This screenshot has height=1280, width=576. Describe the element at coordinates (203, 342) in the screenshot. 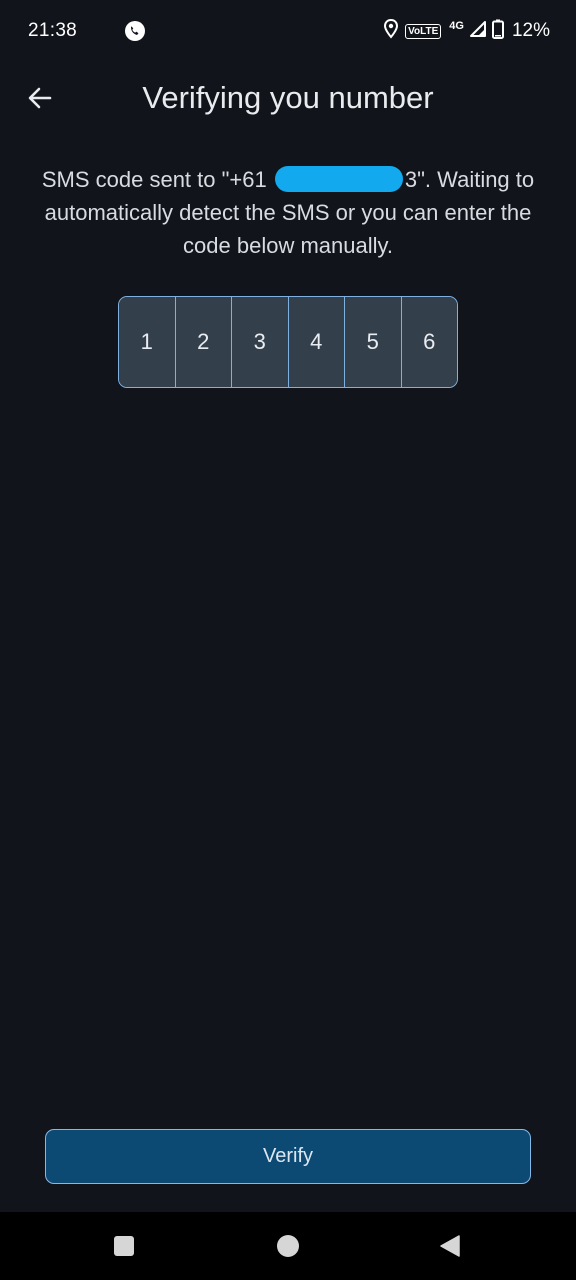

I see `code-digit-2: 2` at that location.